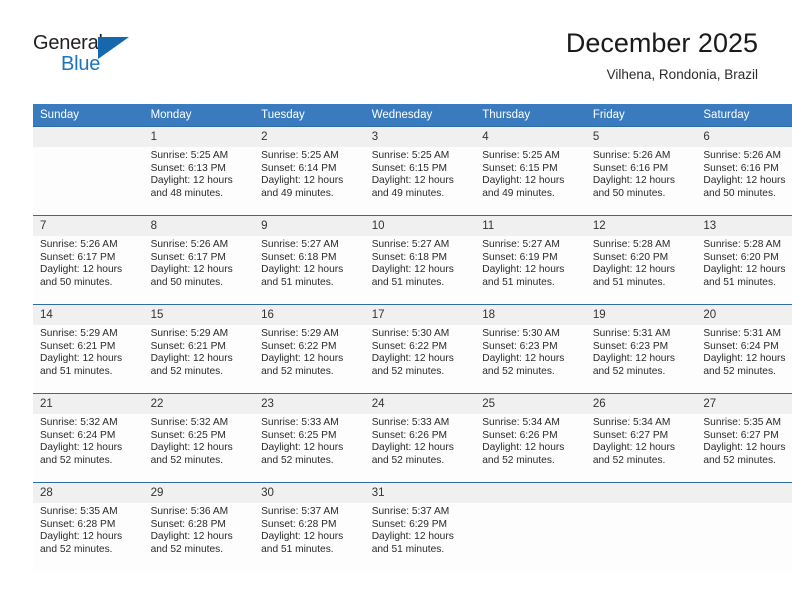 The height and width of the screenshot is (612, 792). I want to click on day-number: 12, so click(641, 226).